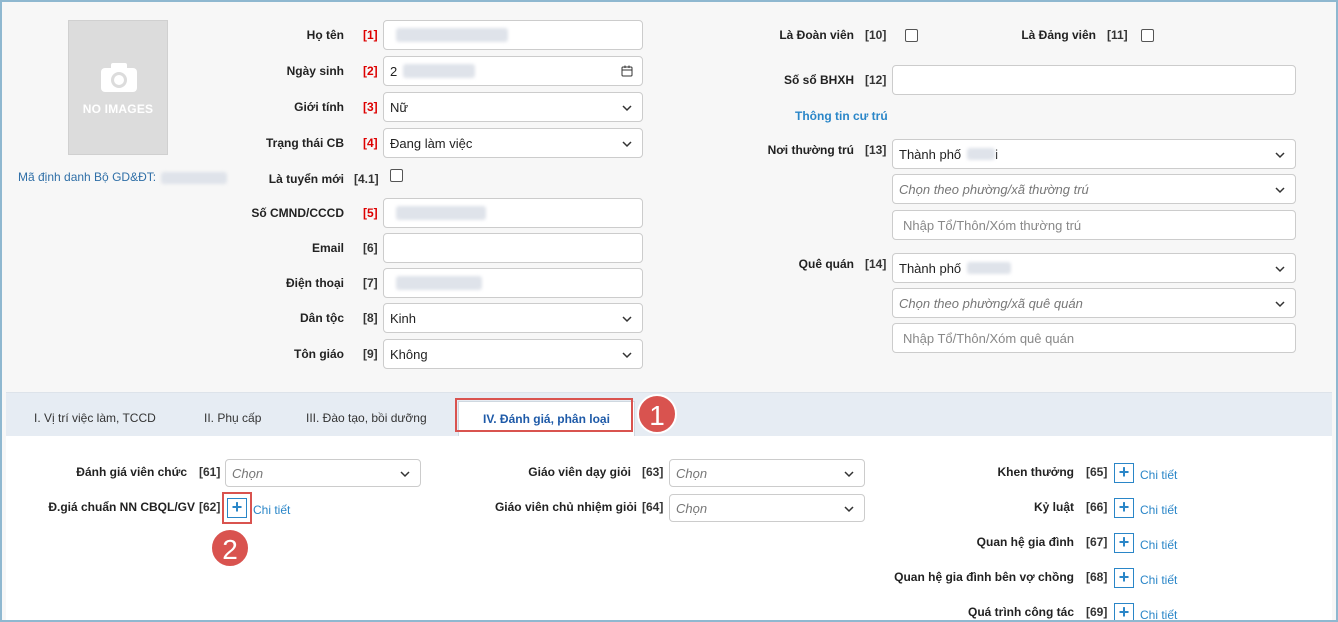 The image size is (1338, 622). I want to click on add-dgia-chuan-button: +, so click(237, 508).